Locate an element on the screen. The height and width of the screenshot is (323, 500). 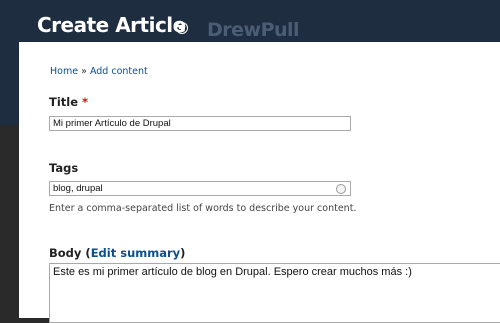
title-input: Mi primer Artículo de Drupal is located at coordinates (200, 123).